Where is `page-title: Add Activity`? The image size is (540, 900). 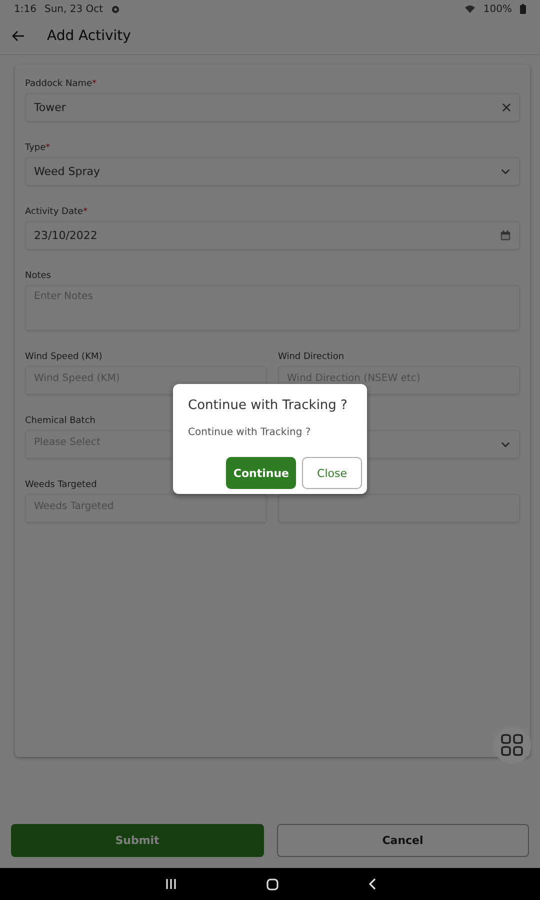 page-title: Add Activity is located at coordinates (89, 36).